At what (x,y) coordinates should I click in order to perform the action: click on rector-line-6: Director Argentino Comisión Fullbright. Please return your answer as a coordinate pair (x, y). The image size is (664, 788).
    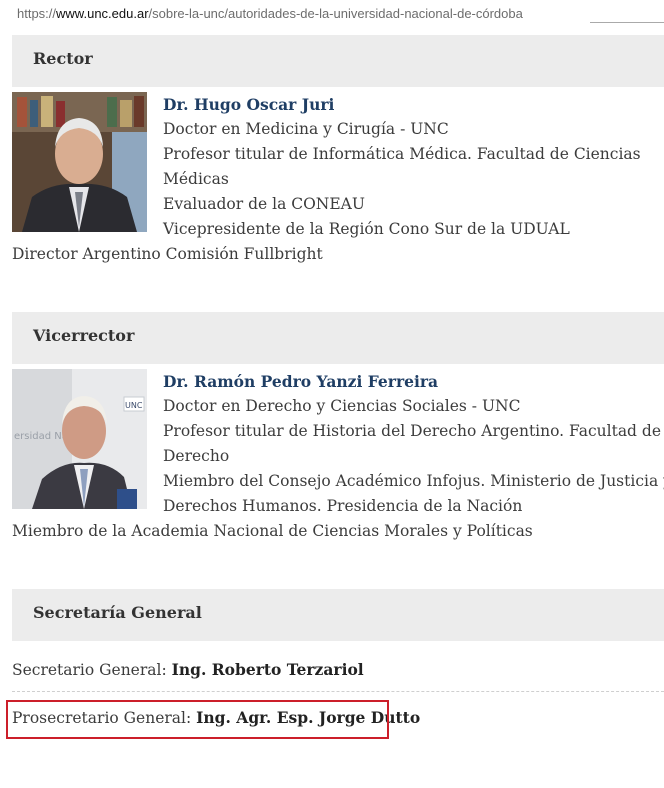
    Looking at the image, I should click on (167, 254).